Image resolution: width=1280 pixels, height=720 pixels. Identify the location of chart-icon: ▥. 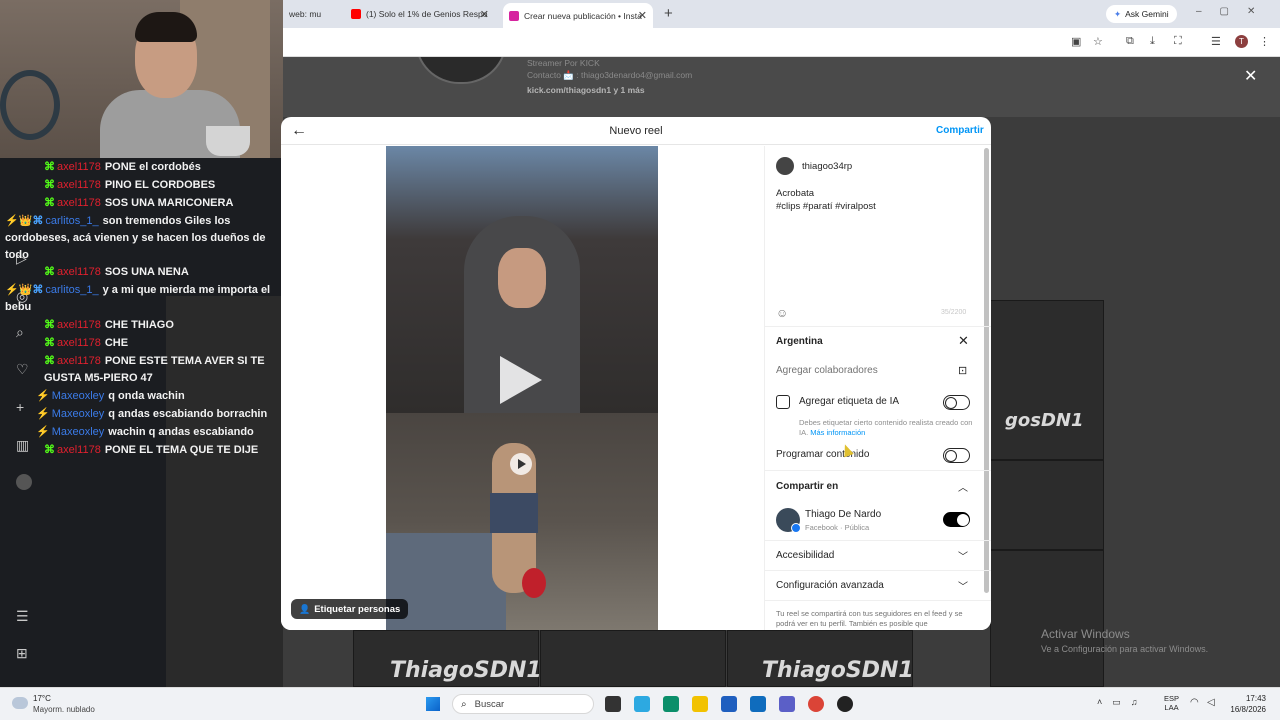
(22, 445).